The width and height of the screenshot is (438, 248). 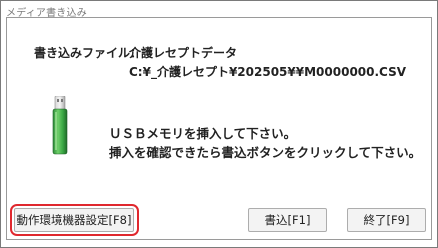 What do you see at coordinates (74, 220) in the screenshot?
I see `settings-button: 動作環境機器設定[F8]` at bounding box center [74, 220].